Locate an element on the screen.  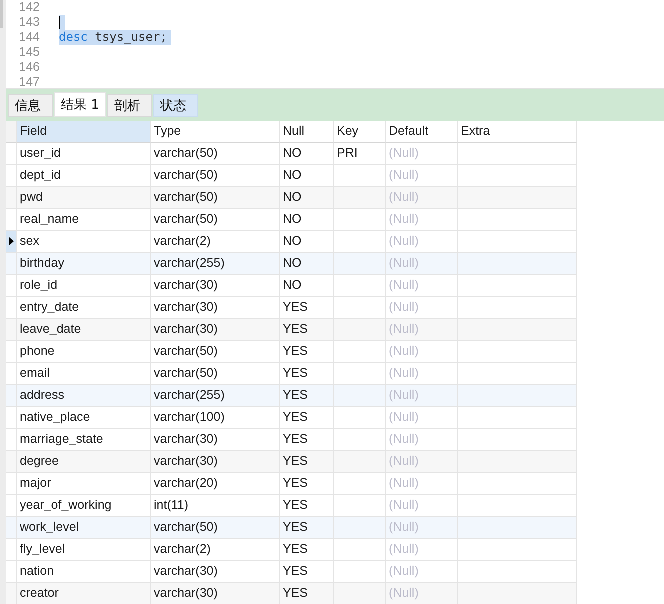
column-header: Field is located at coordinates (84, 132).